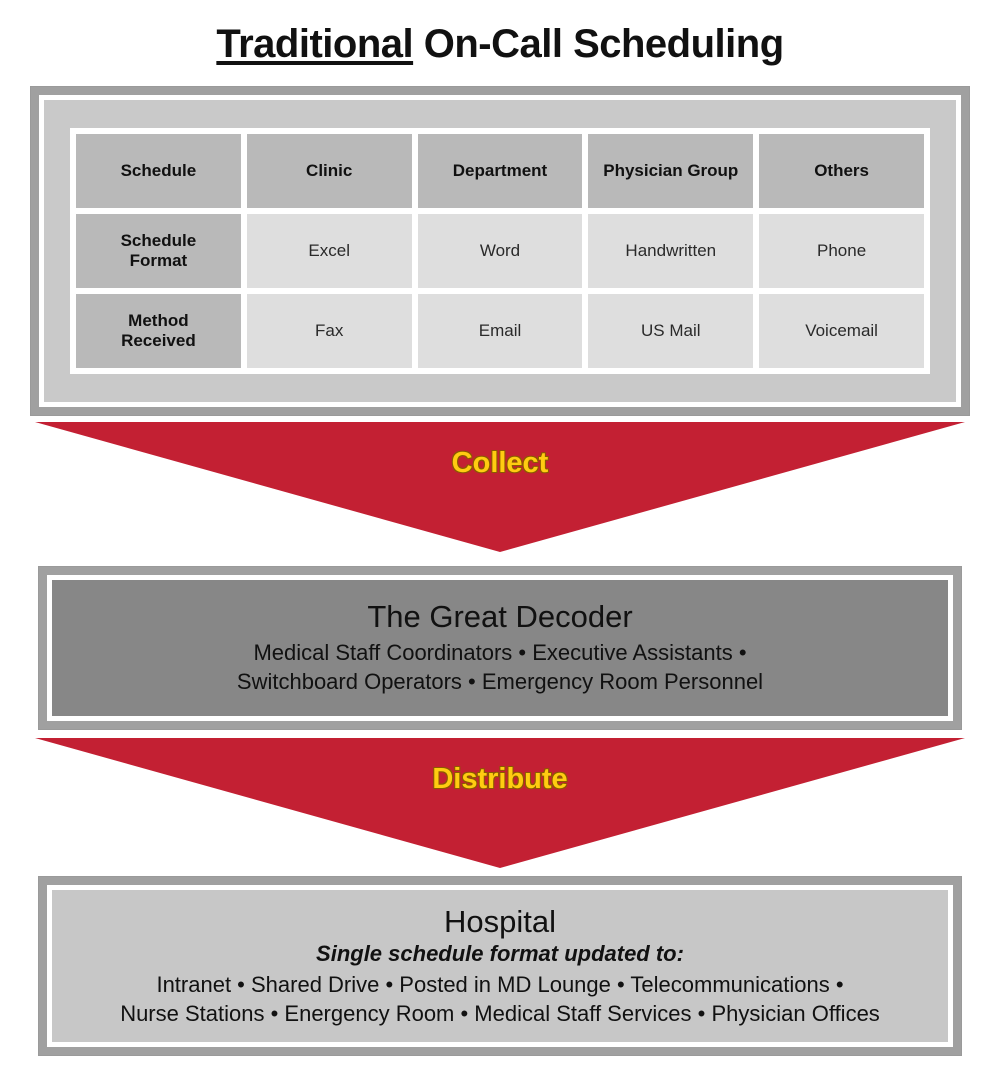 The height and width of the screenshot is (1076, 1000). Describe the element at coordinates (158, 321) in the screenshot. I see `row-label-line1: Method` at that location.